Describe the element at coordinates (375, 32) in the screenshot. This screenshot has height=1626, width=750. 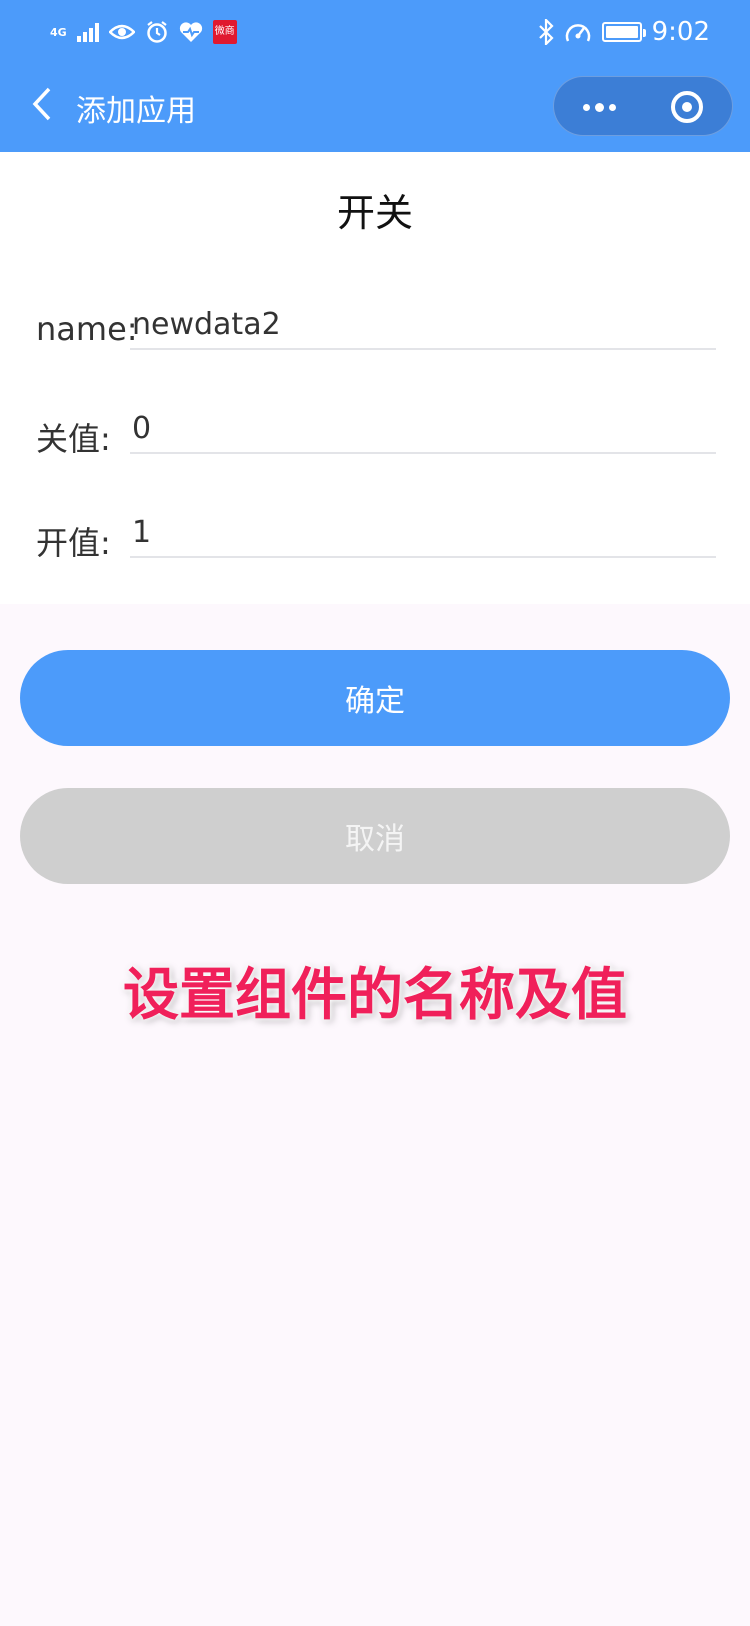
I see `status-bar: 4G 微商 9:02` at that location.